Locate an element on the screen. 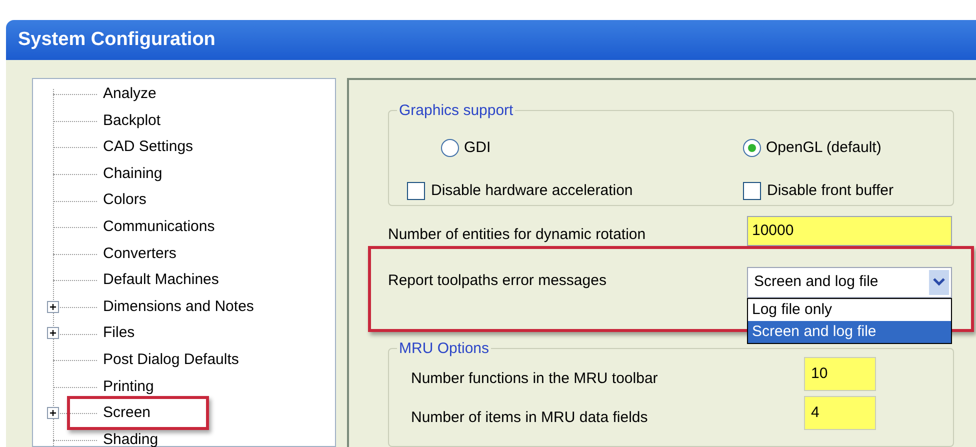  tree-item: Default Machines is located at coordinates (161, 280).